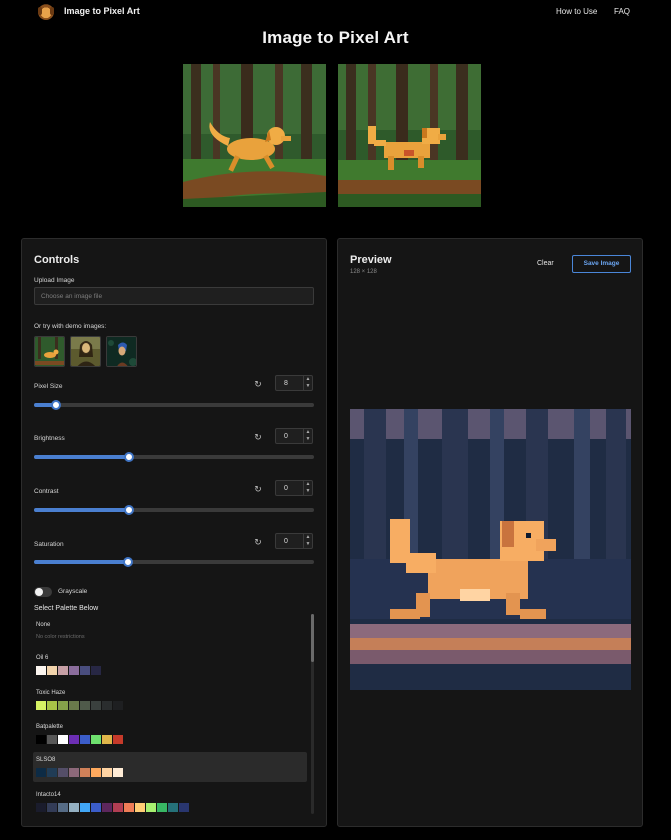  What do you see at coordinates (127, 562) in the screenshot?
I see `saturation-slider-thumb` at bounding box center [127, 562].